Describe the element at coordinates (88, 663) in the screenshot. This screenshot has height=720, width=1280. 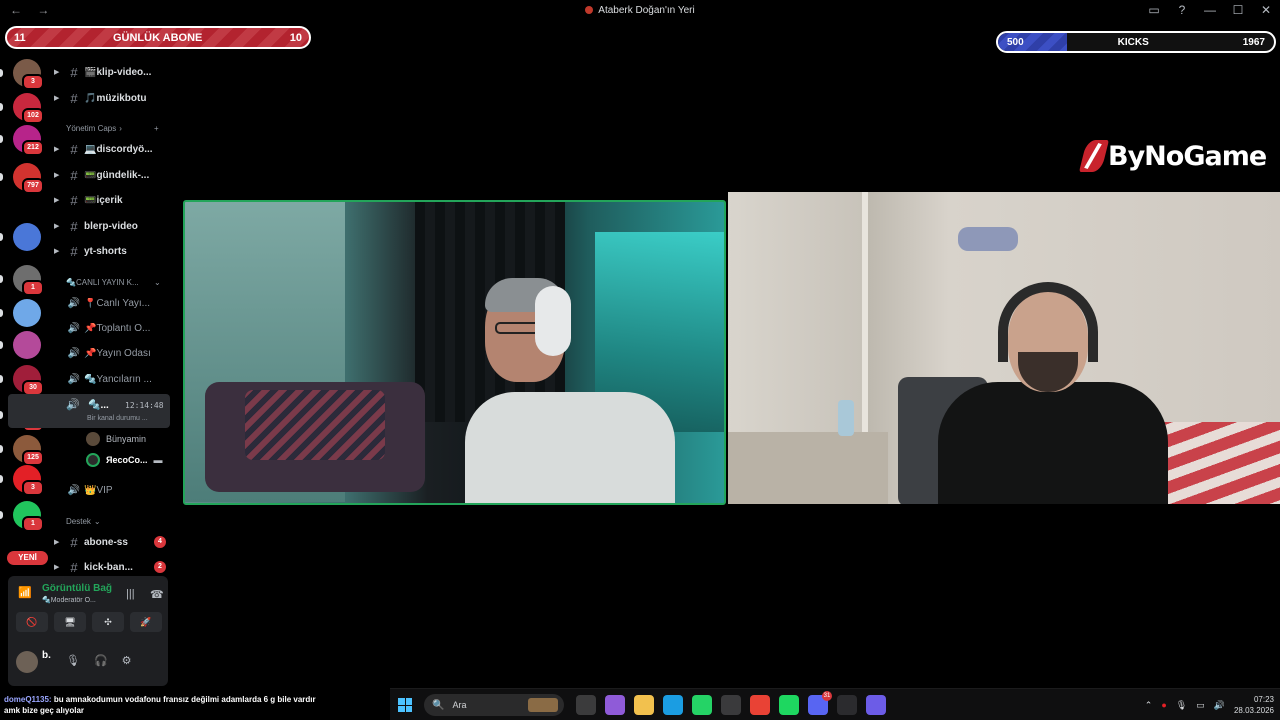
I see `user-panel: b. 🎙 🎧 ⚙` at that location.